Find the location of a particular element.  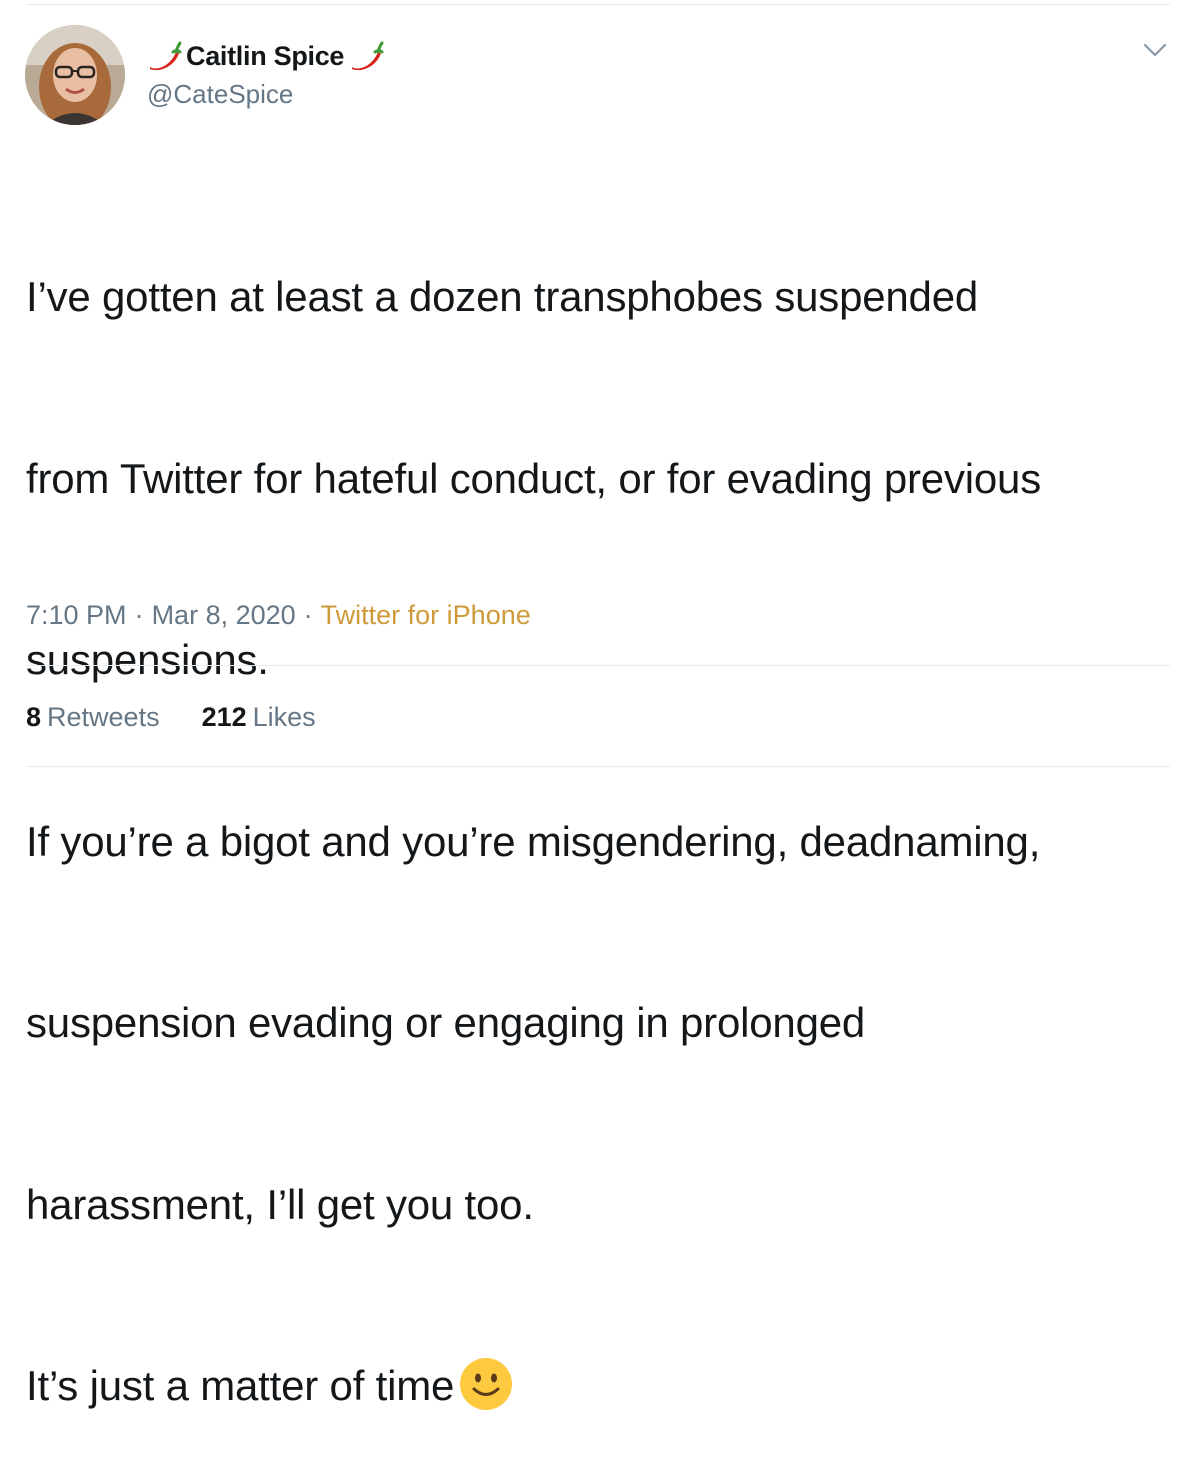

avatar-photo is located at coordinates (75, 75).